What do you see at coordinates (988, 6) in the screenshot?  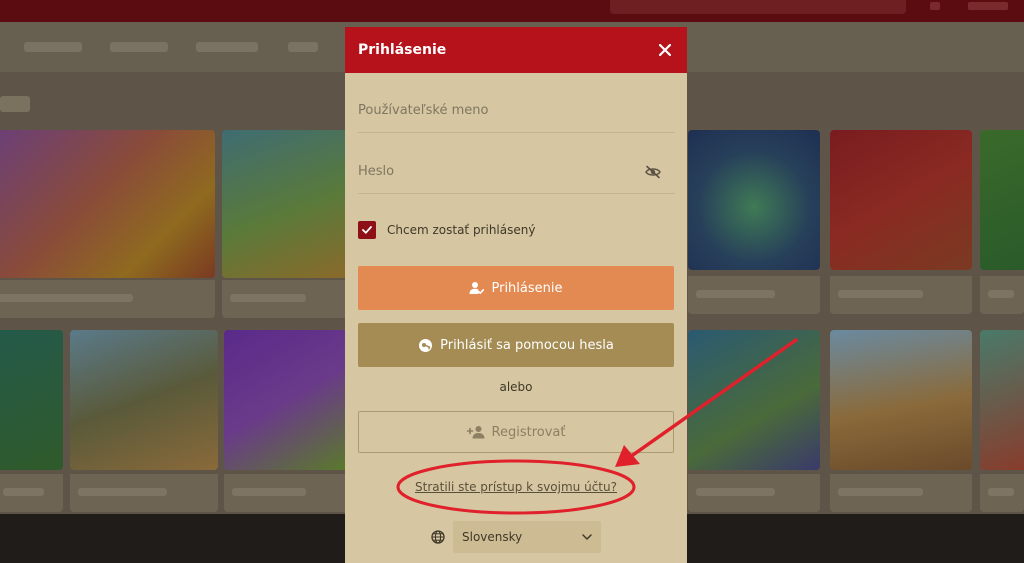 I see `background-header-button` at bounding box center [988, 6].